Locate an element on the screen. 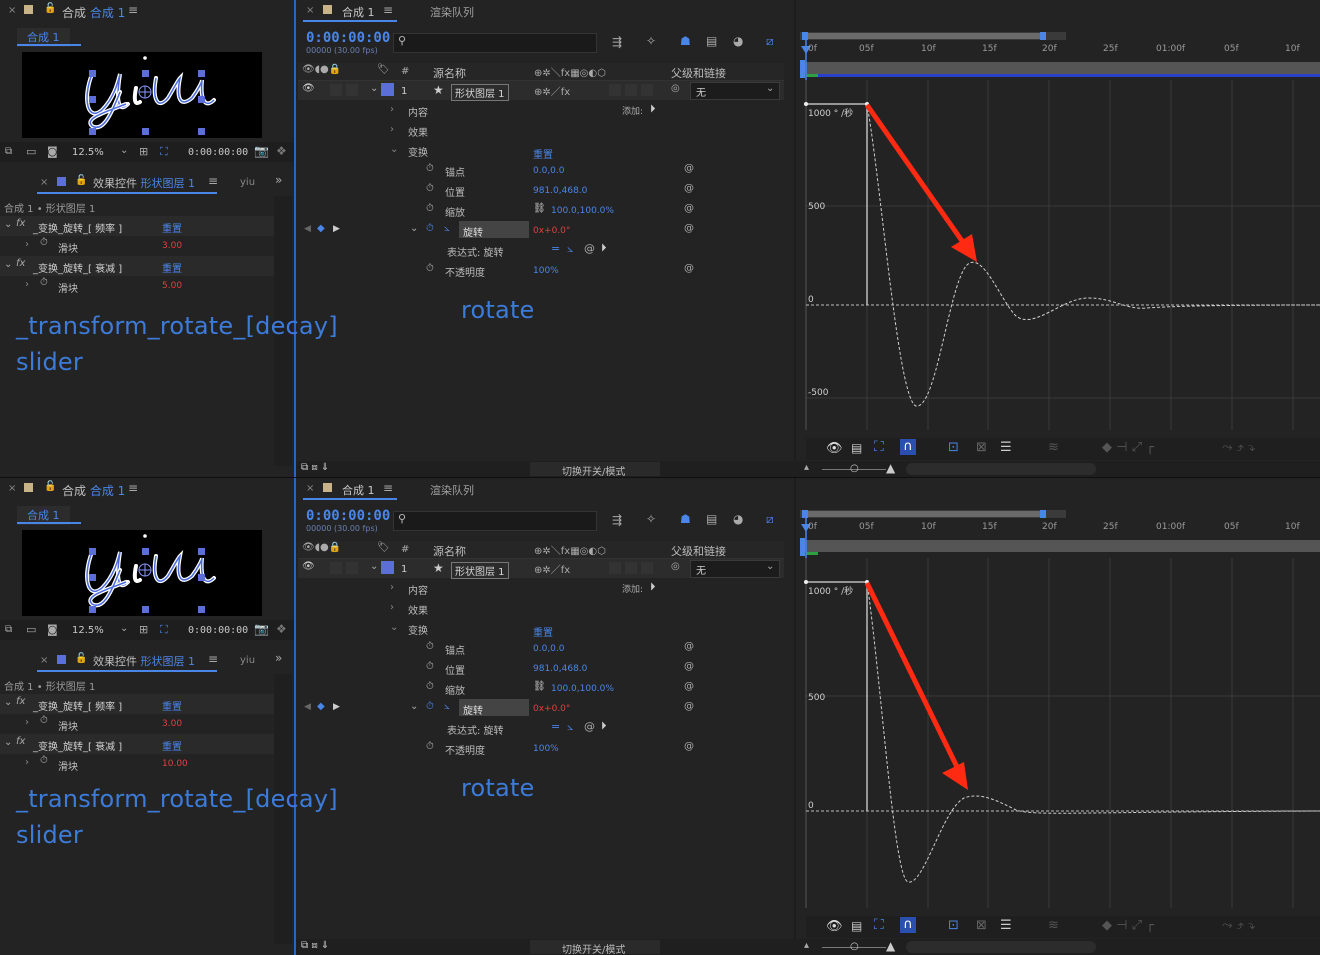 The height and width of the screenshot is (955, 1320). comp-flow-icons: ⧉ ⧈ ⇓ is located at coordinates (315, 945).